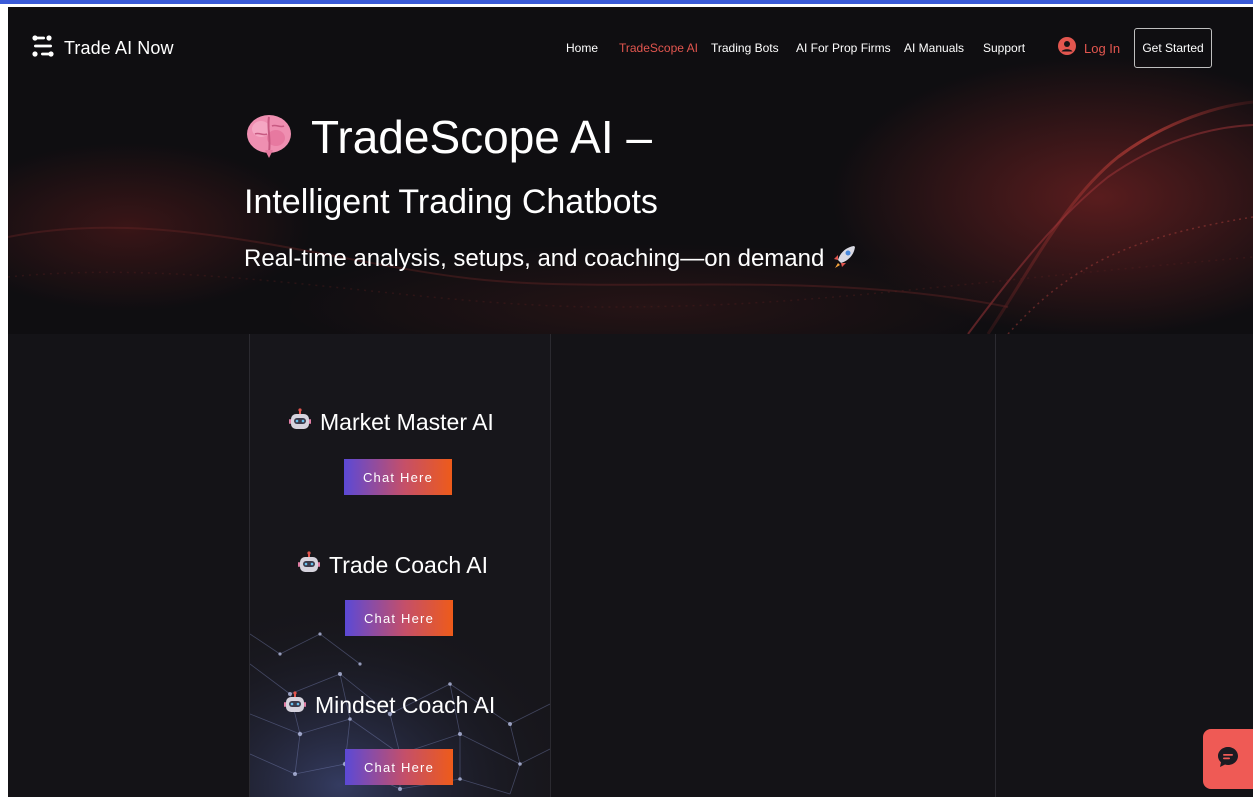 The height and width of the screenshot is (797, 1253). Describe the element at coordinates (481, 137) in the screenshot. I see `page-title: TradeScope AI –` at that location.